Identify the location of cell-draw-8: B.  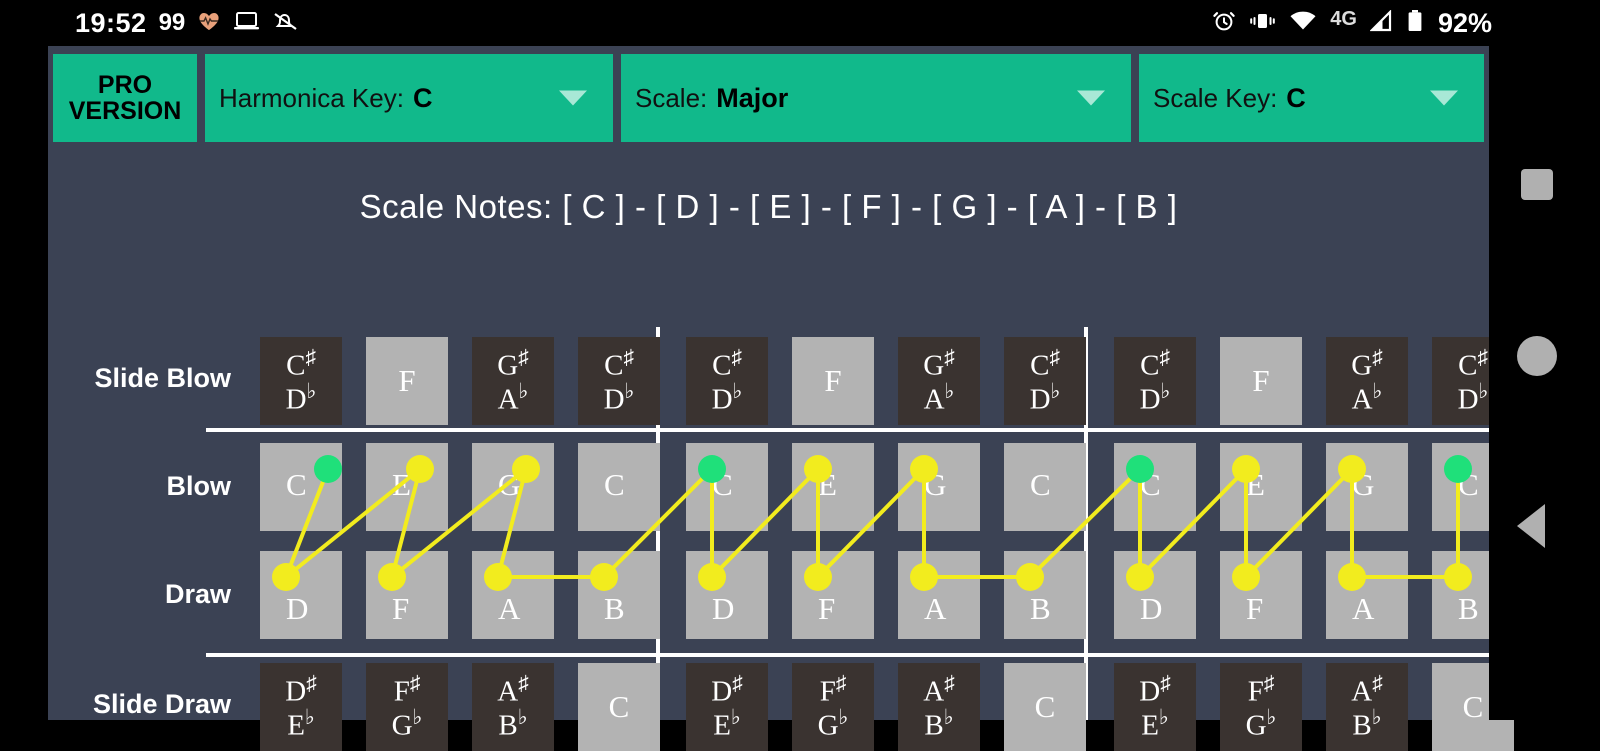
(1045, 595).